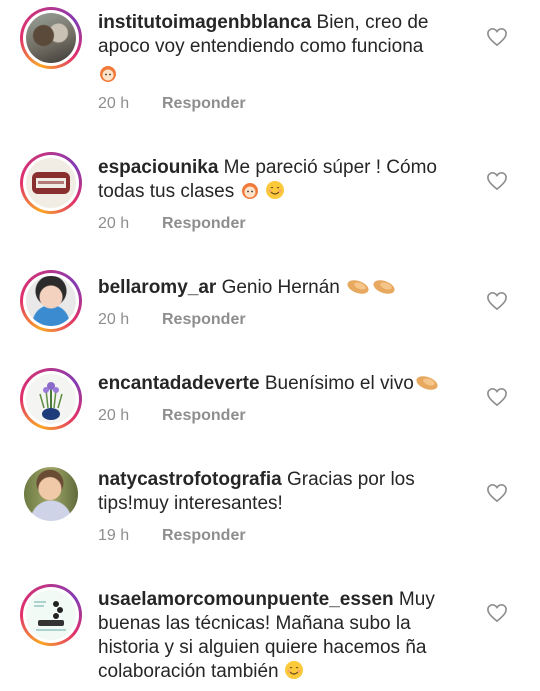 This screenshot has height=691, width=540. I want to click on comment-username: encantadadeverte, so click(179, 383).